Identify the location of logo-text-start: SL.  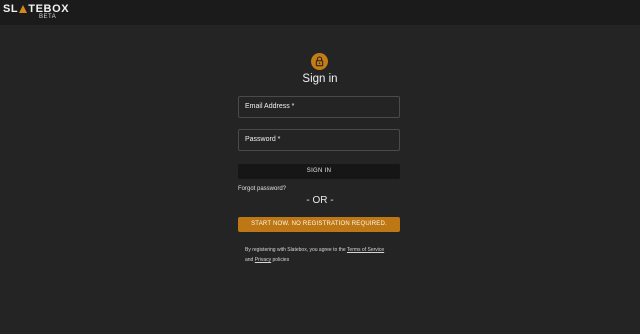
(11, 9).